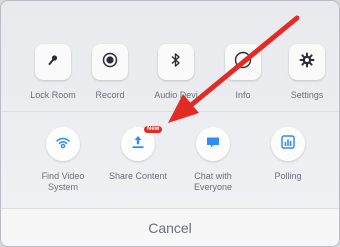  I want to click on wifi-icon, so click(63, 144).